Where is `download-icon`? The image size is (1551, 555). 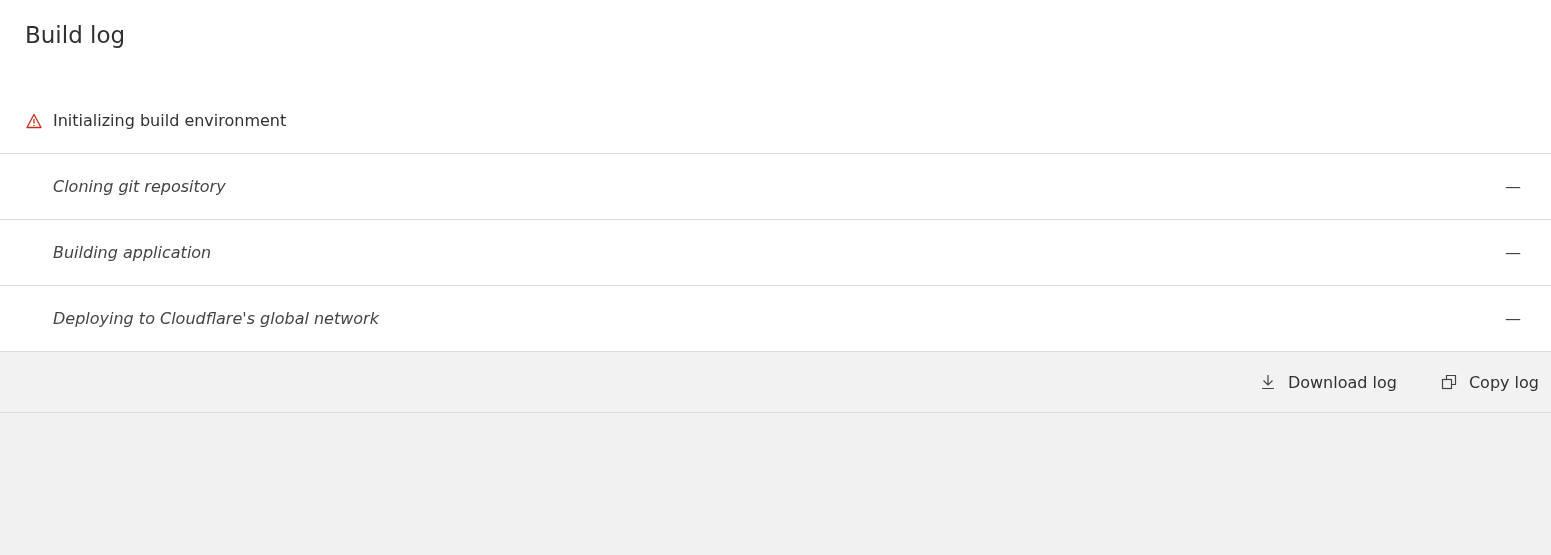 download-icon is located at coordinates (1267, 382).